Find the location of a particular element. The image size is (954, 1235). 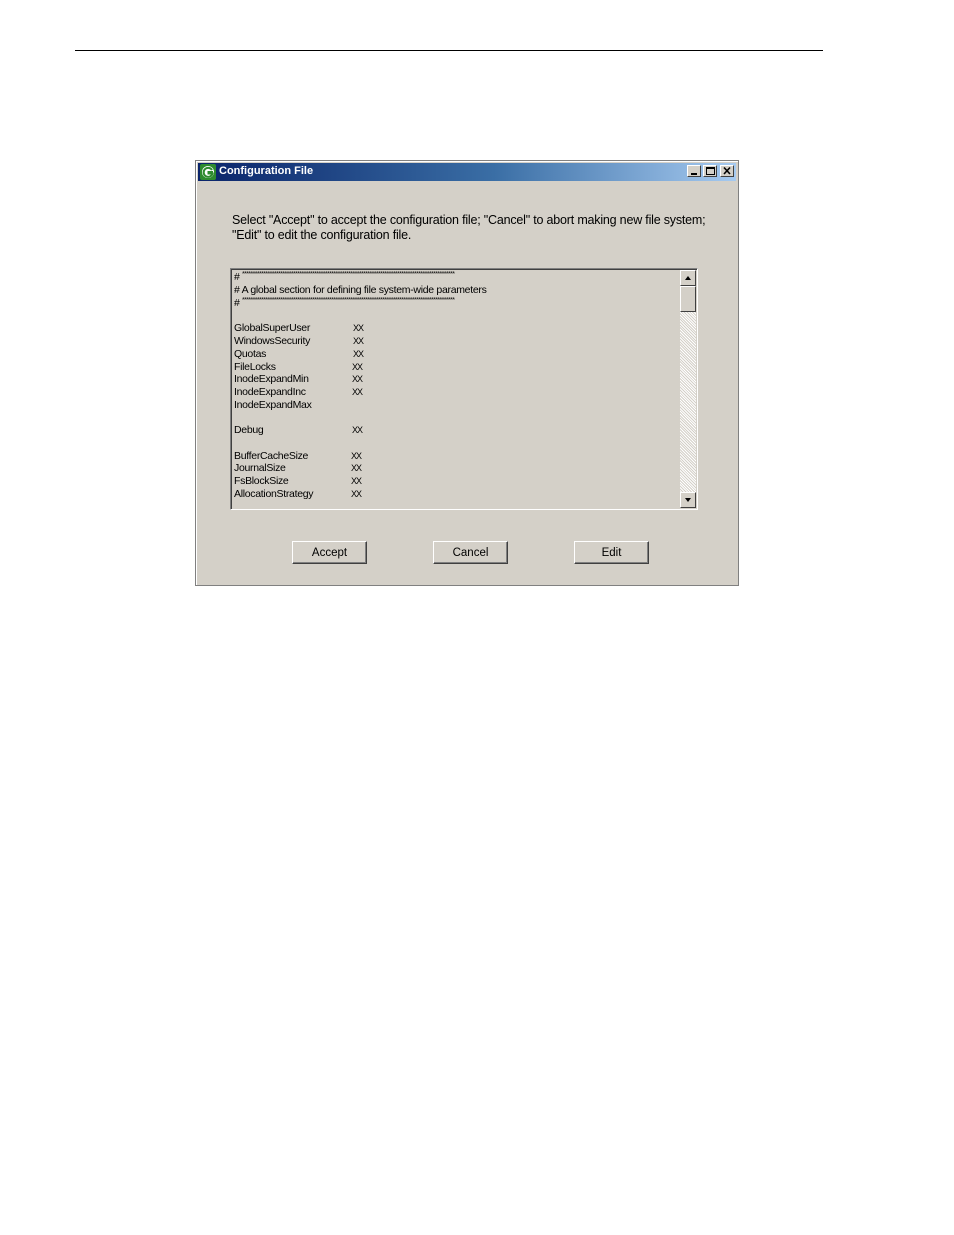

config-key: AllocationStrategy is located at coordinates (274, 494).